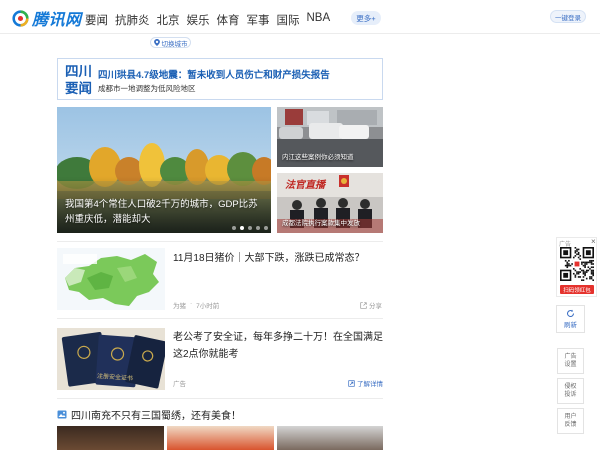 This screenshot has width=600, height=450. What do you see at coordinates (96, 20) in the screenshot?
I see `nav-item-news: 要闻` at bounding box center [96, 20].